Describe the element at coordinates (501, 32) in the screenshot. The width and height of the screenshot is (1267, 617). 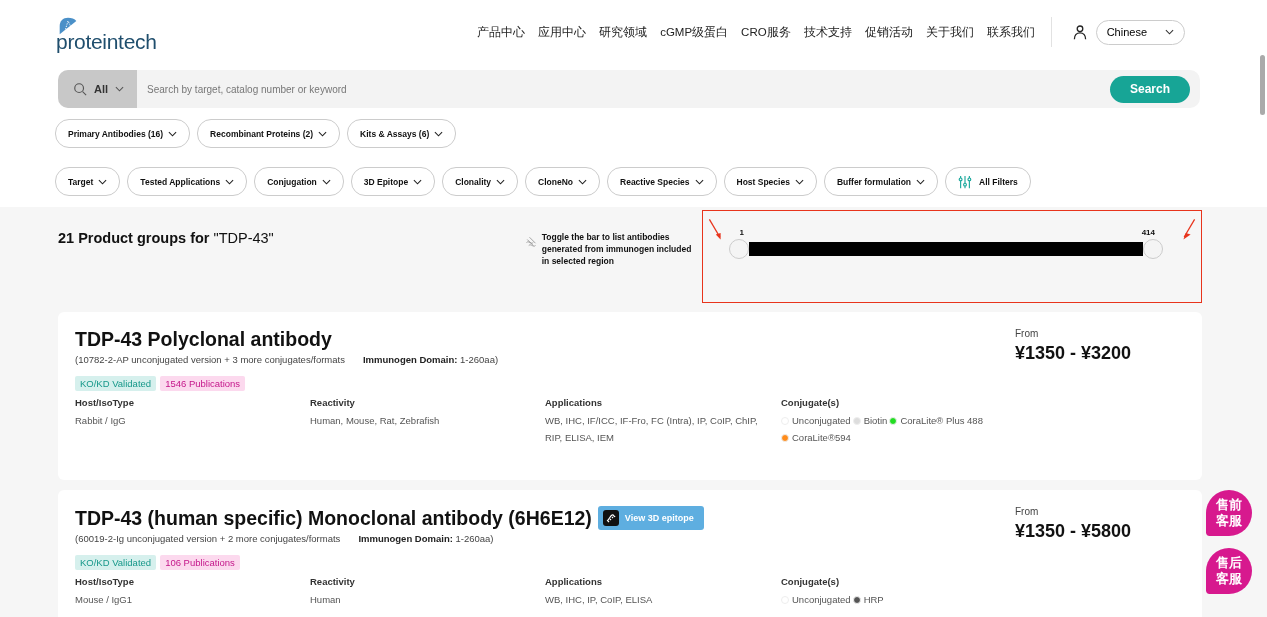
I see `nav-link: 产品中心` at that location.